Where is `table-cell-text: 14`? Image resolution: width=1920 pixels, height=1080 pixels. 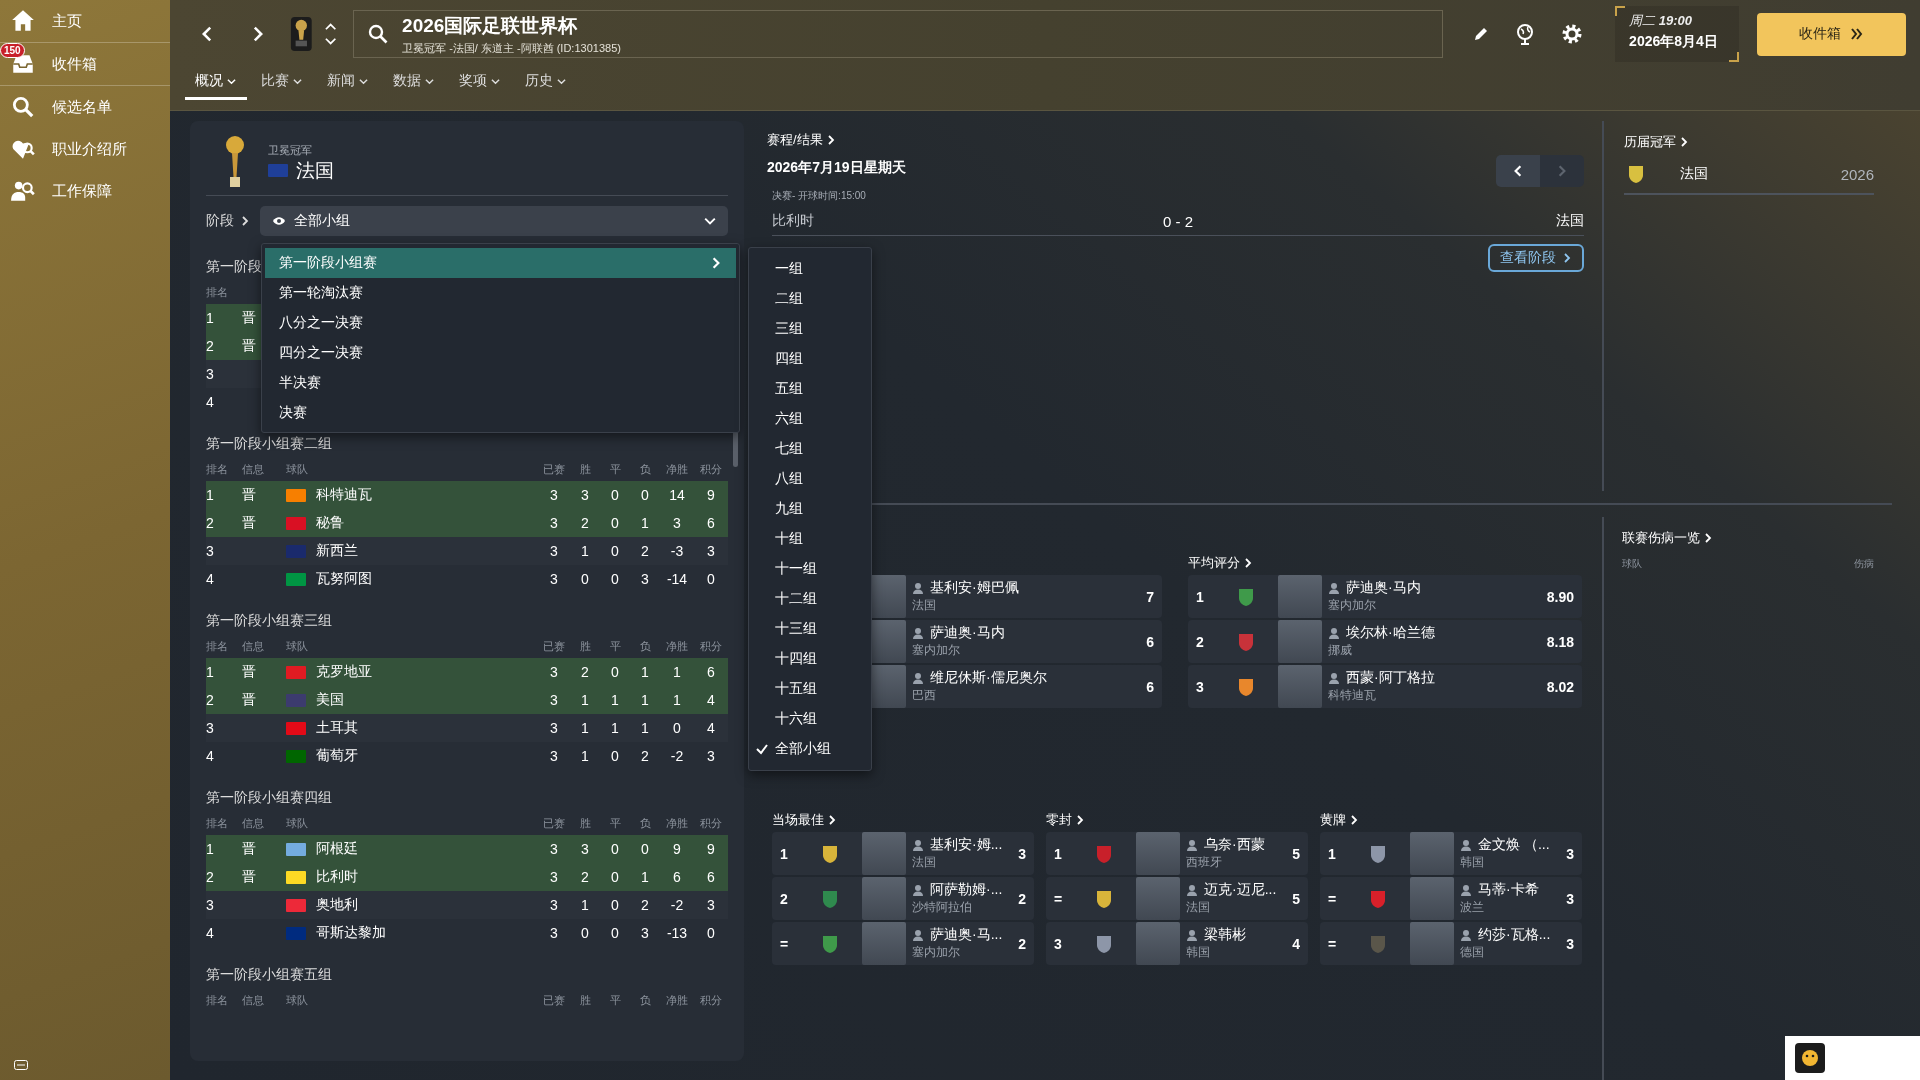
table-cell-text: 14 is located at coordinates (677, 495).